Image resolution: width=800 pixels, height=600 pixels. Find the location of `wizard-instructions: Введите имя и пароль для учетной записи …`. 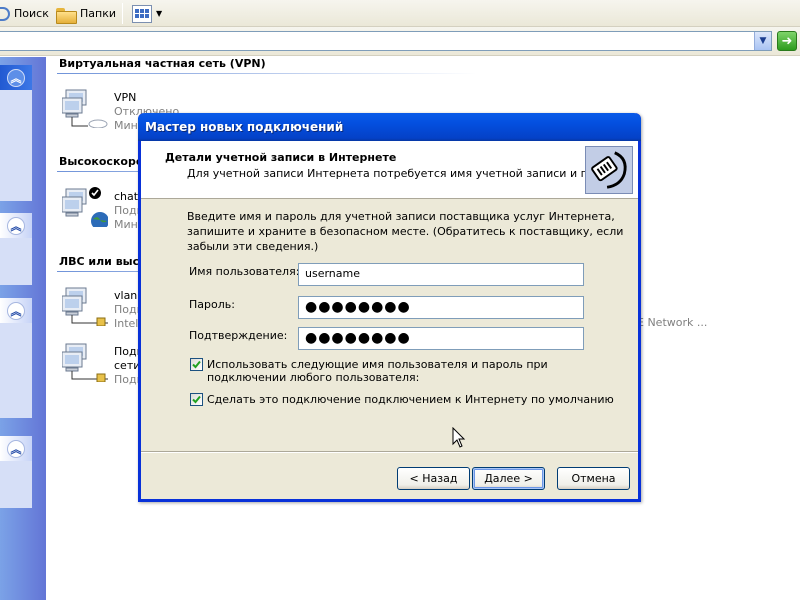

wizard-instructions: Введите имя и пароль для учетной записи … is located at coordinates (405, 231).